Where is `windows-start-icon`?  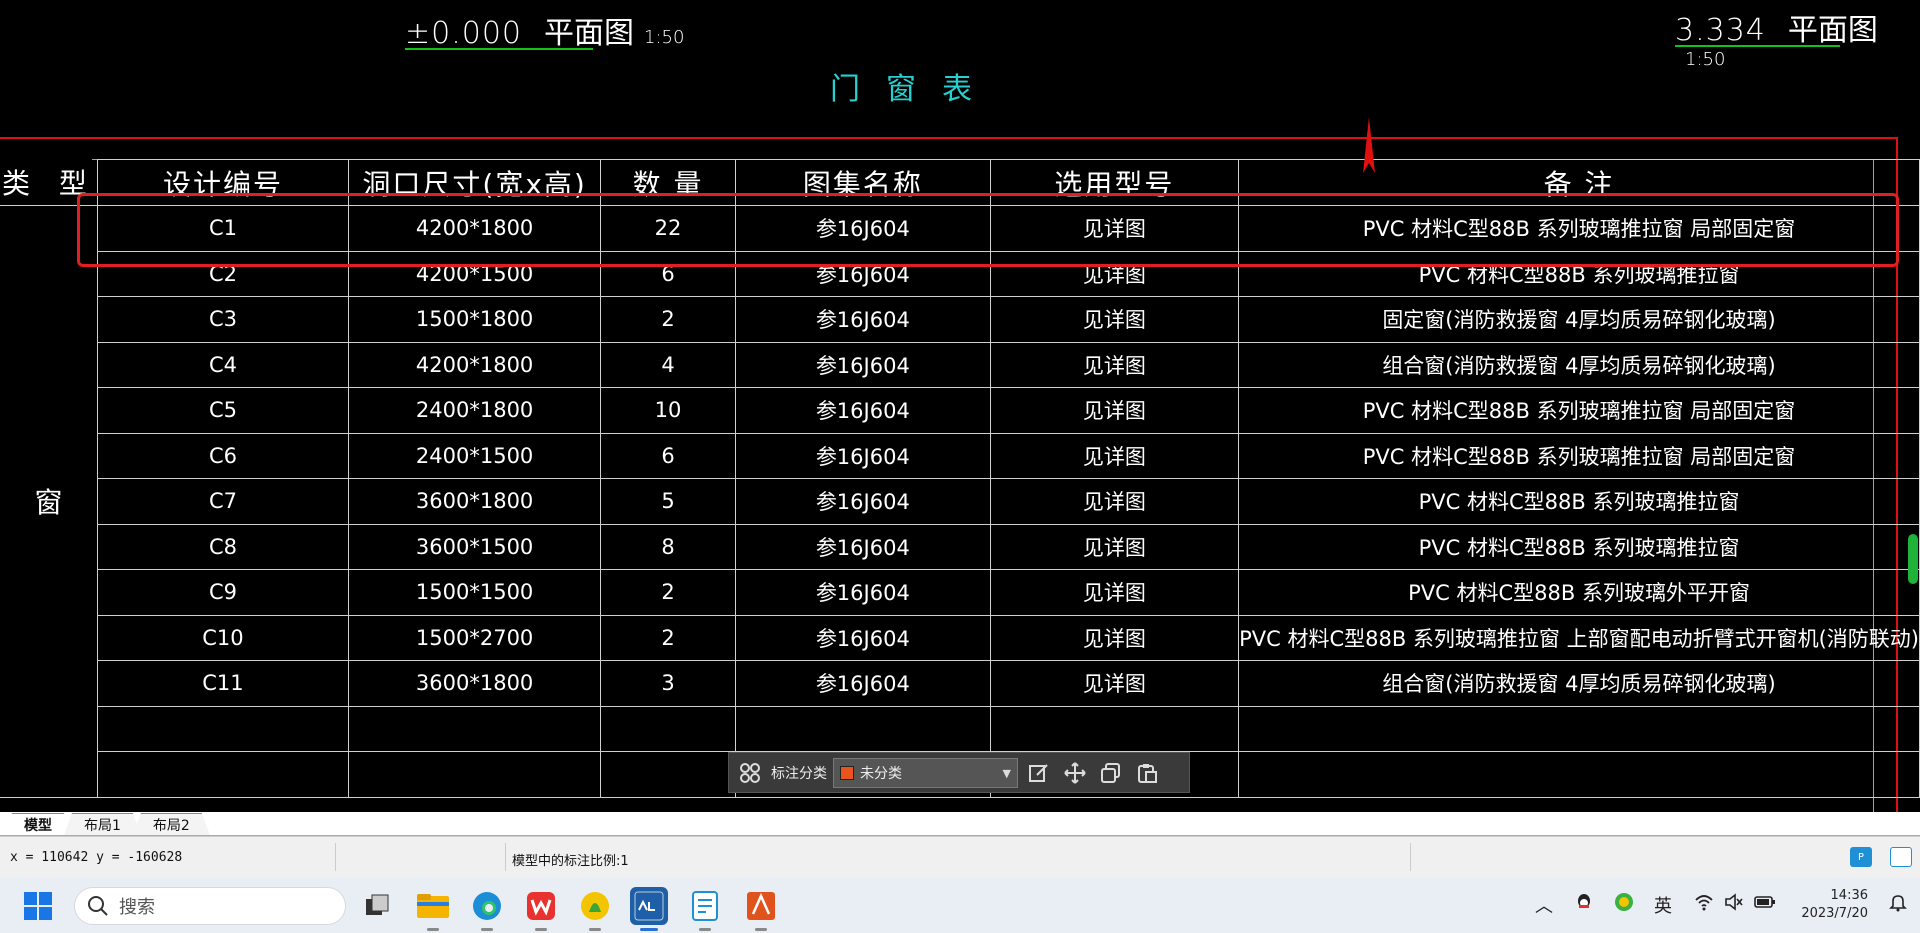
windows-start-icon is located at coordinates (38, 906).